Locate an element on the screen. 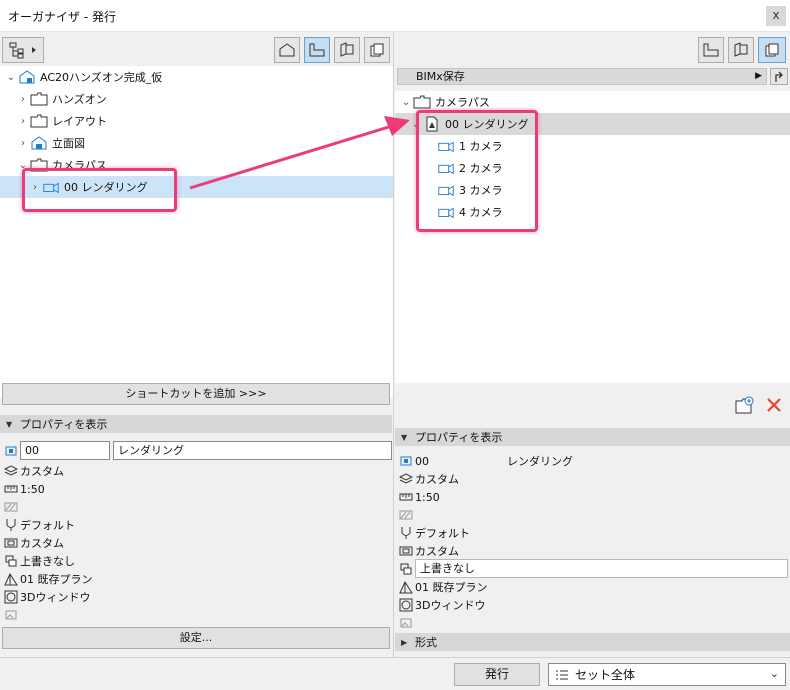 Image resolution: width=790 pixels, height=690 pixels. tree-item-camera: 2 カメラ is located at coordinates (592, 168).